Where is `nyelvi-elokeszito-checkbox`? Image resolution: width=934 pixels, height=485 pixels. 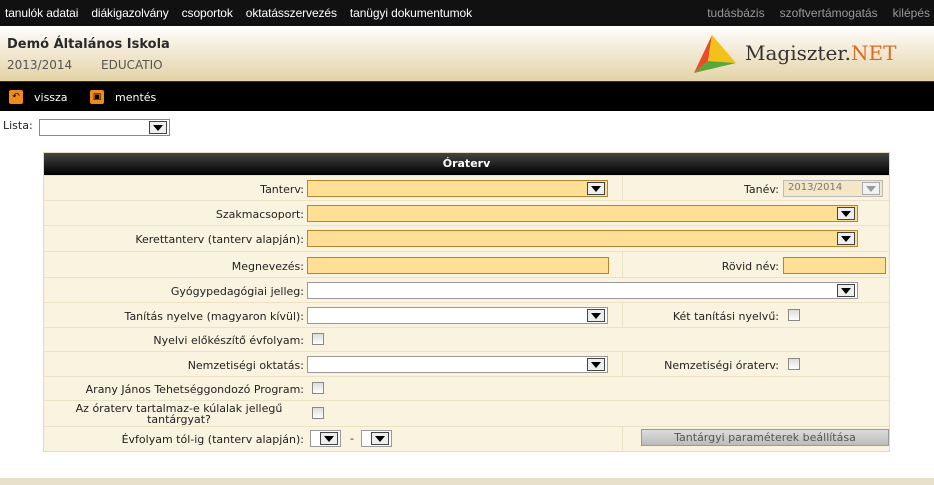 nyelvi-elokeszito-checkbox is located at coordinates (318, 339).